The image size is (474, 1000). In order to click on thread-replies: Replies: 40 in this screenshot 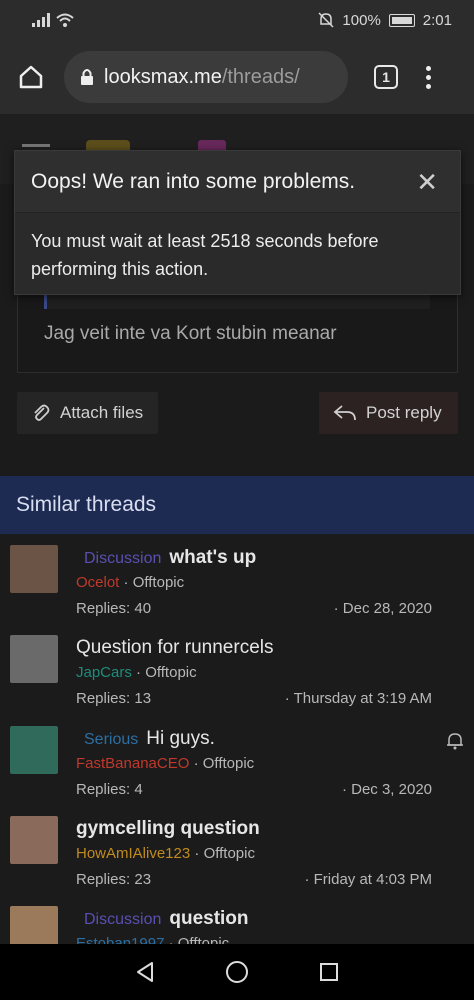, I will do `click(114, 608)`.